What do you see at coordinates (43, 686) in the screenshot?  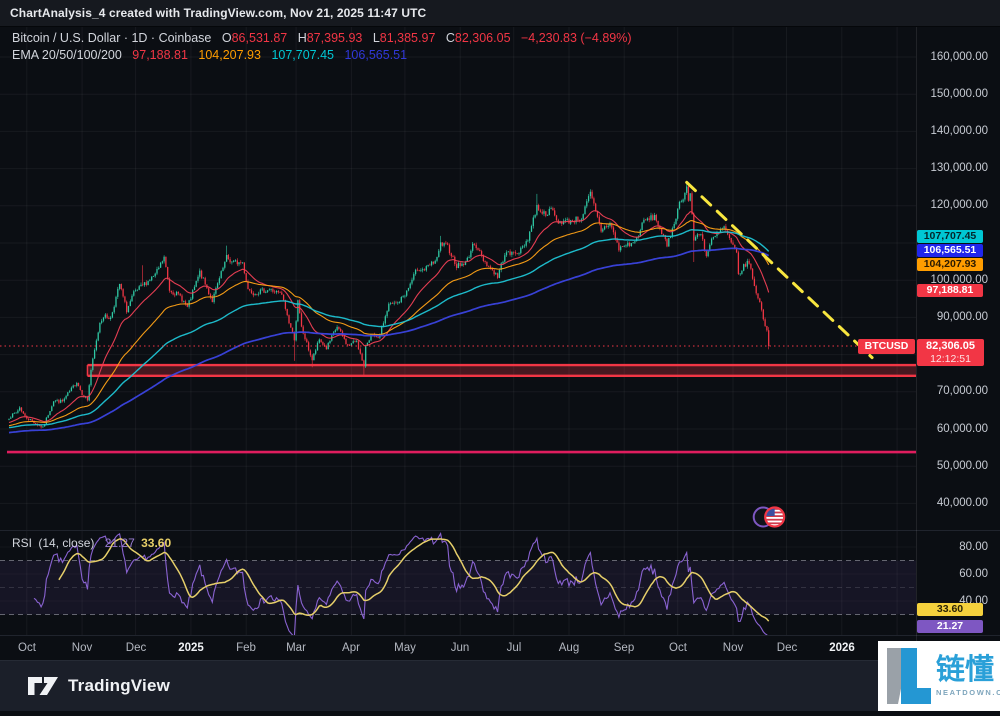 I see `tradingview-icon` at bounding box center [43, 686].